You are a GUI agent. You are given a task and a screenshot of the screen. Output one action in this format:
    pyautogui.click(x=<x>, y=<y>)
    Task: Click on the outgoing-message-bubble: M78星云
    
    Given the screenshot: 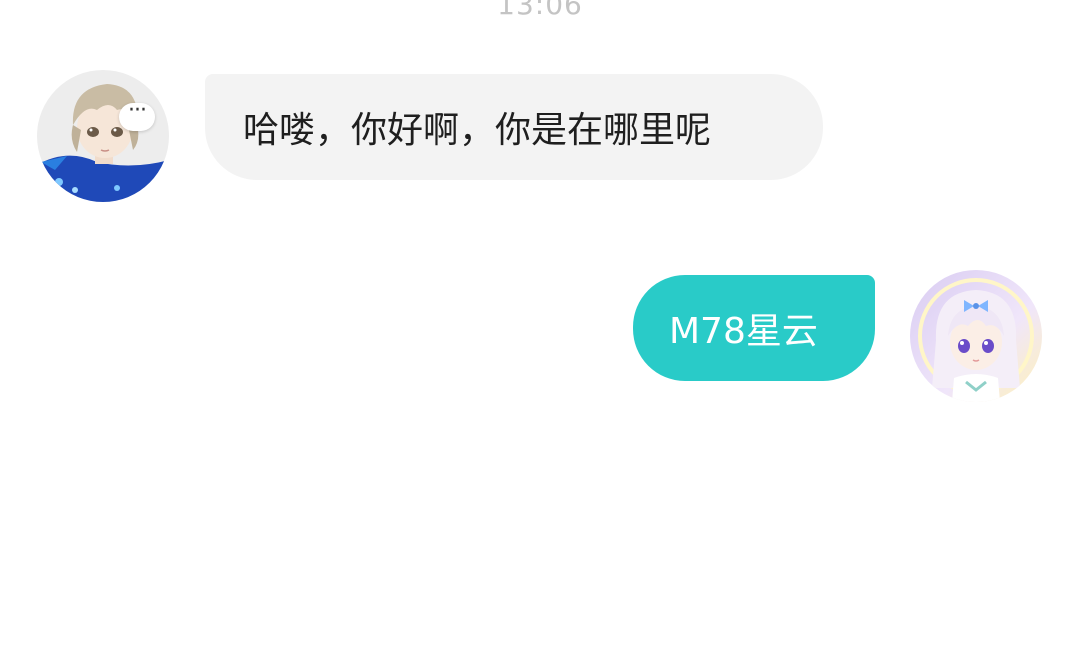 What is the action you would take?
    pyautogui.click(x=754, y=328)
    